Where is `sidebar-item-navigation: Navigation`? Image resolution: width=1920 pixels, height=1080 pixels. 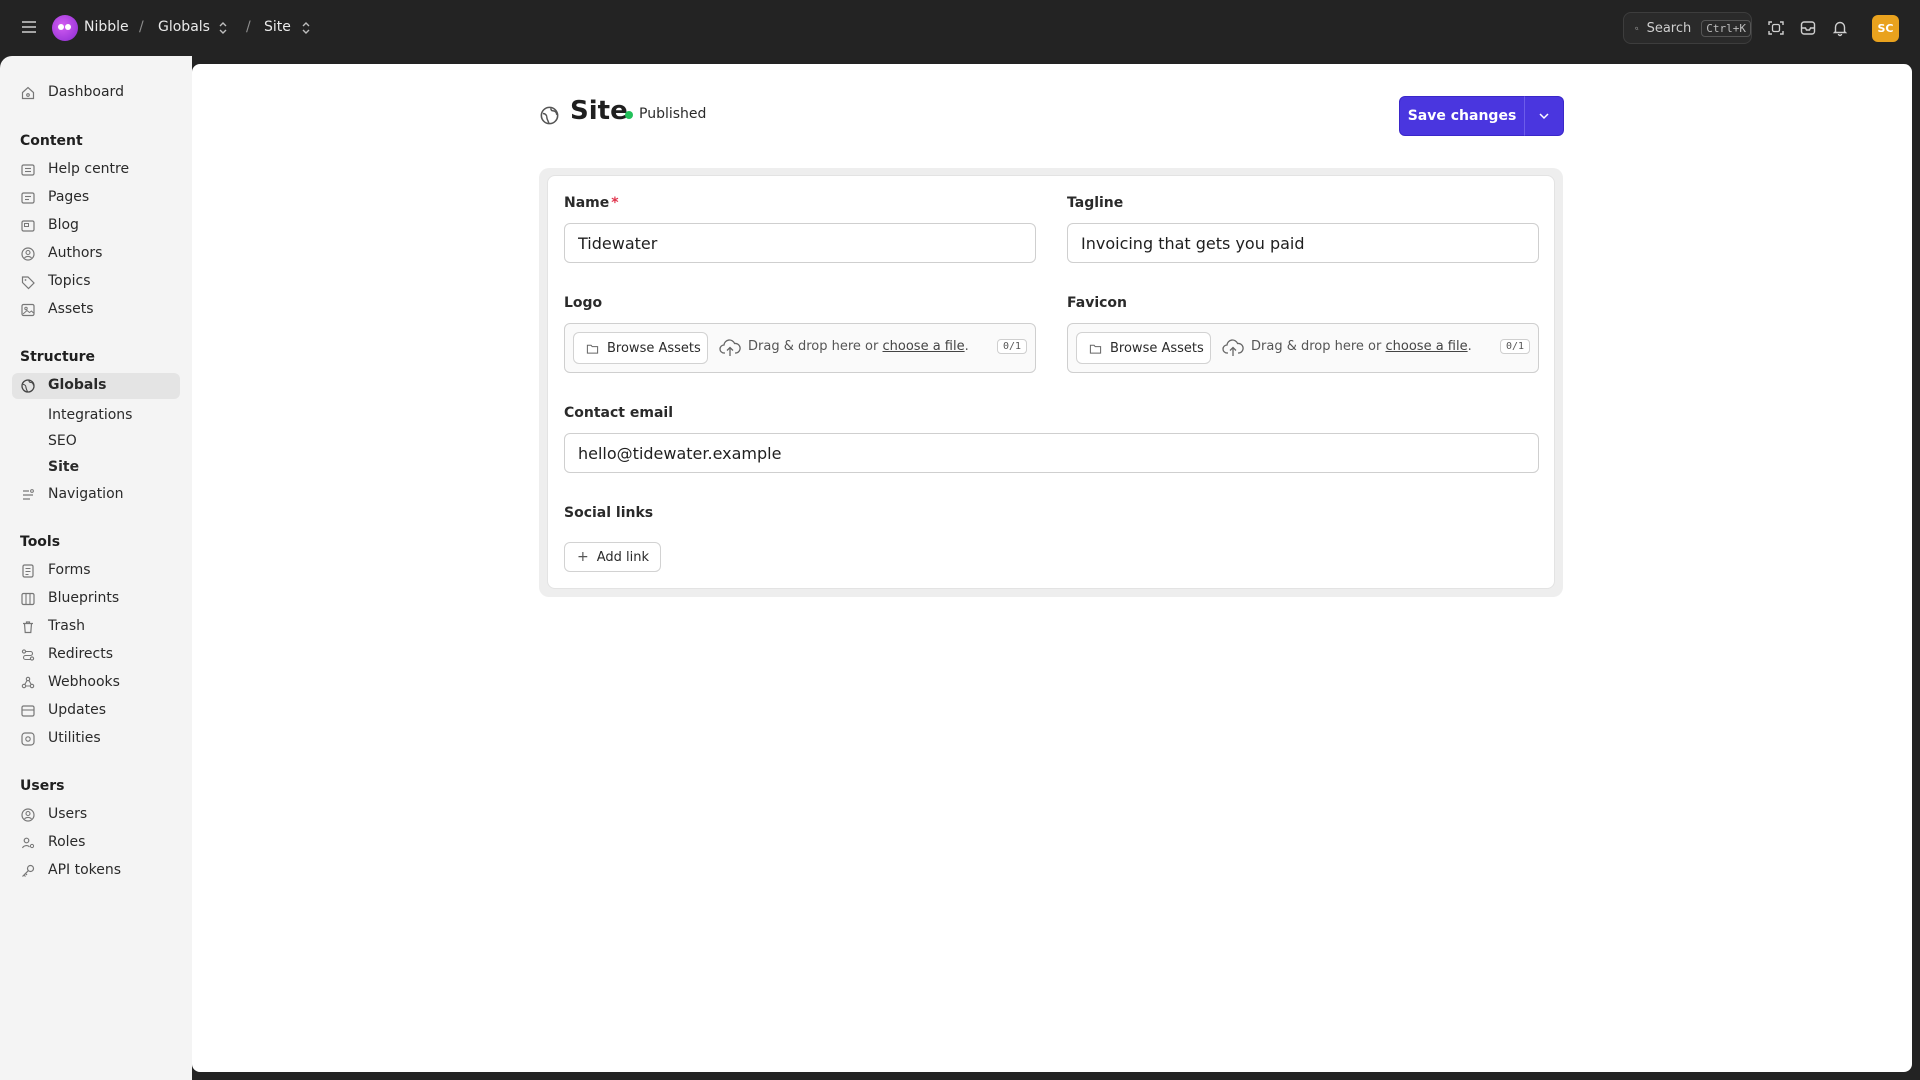
sidebar-item-navigation: Navigation is located at coordinates (96, 495).